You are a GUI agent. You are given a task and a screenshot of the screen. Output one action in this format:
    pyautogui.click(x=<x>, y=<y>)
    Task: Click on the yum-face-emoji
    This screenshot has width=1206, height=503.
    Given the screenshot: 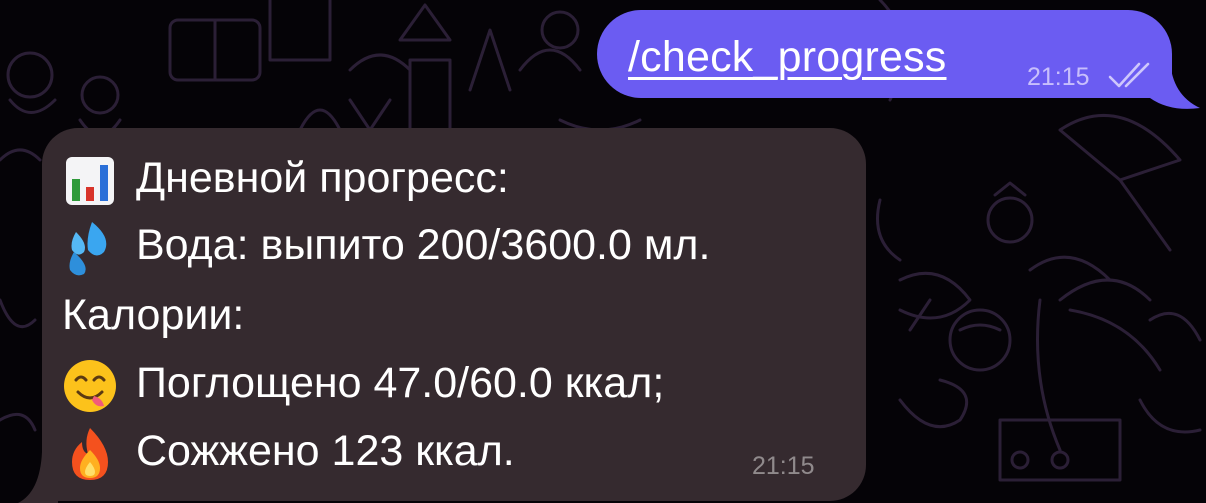 What is the action you would take?
    pyautogui.click(x=90, y=385)
    